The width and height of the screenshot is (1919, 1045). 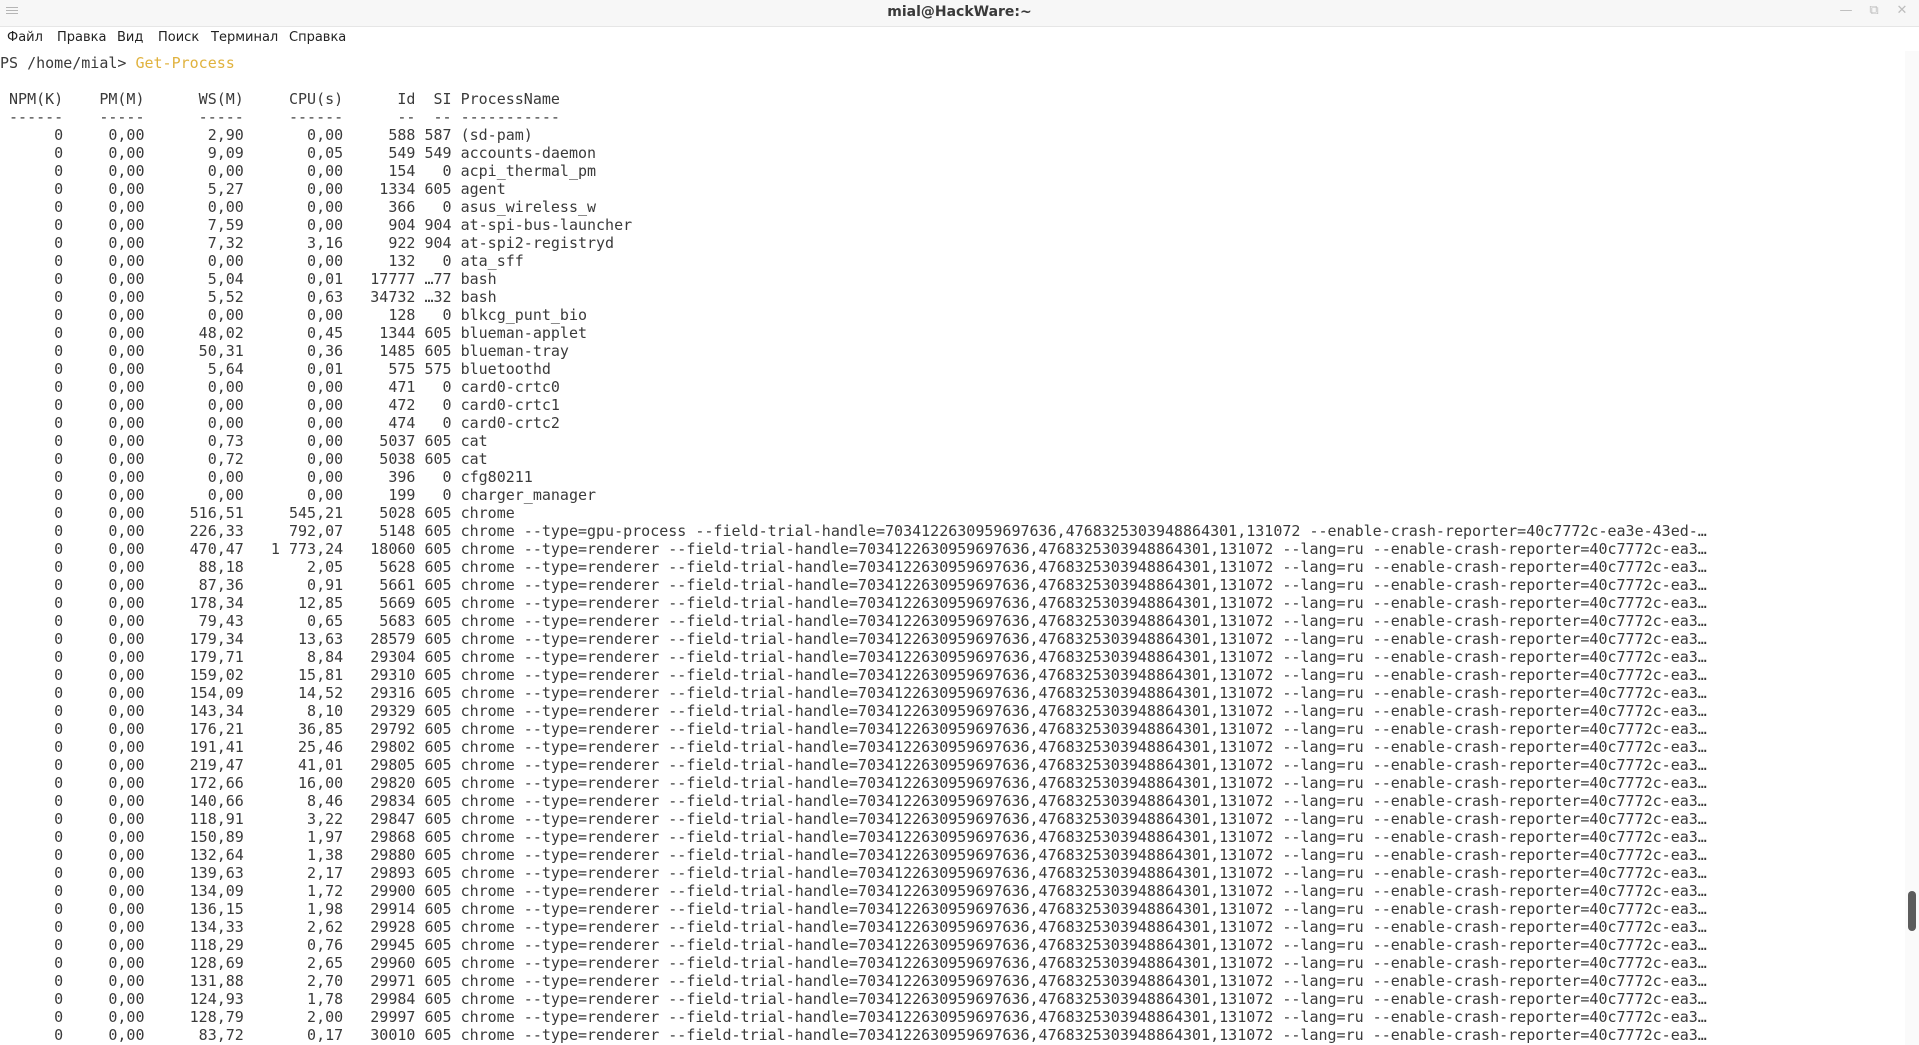 What do you see at coordinates (298, 153) in the screenshot?
I see `process-row: 0 0,00 9,09 0,05 549 549 accounts-daemon` at bounding box center [298, 153].